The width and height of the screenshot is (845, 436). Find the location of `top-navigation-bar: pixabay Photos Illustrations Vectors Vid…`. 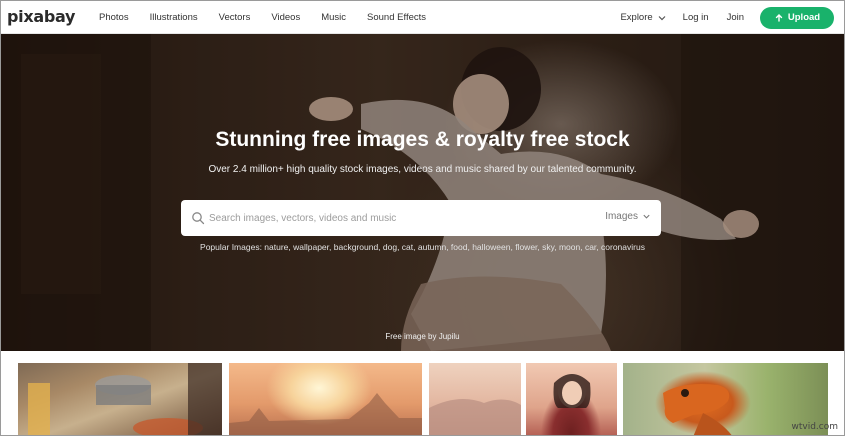

top-navigation-bar: pixabay Photos Illustrations Vectors Vid… is located at coordinates (422, 17).